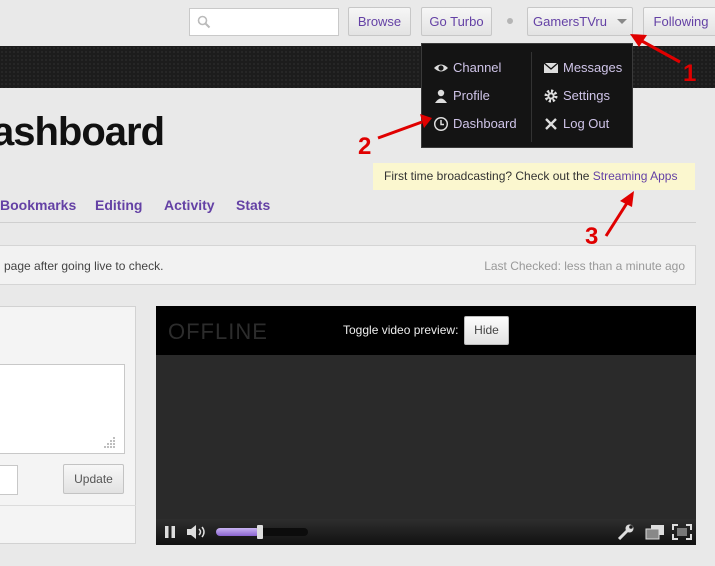 Image resolution: width=715 pixels, height=566 pixels. Describe the element at coordinates (551, 67) in the screenshot. I see `envelope-icon` at that location.